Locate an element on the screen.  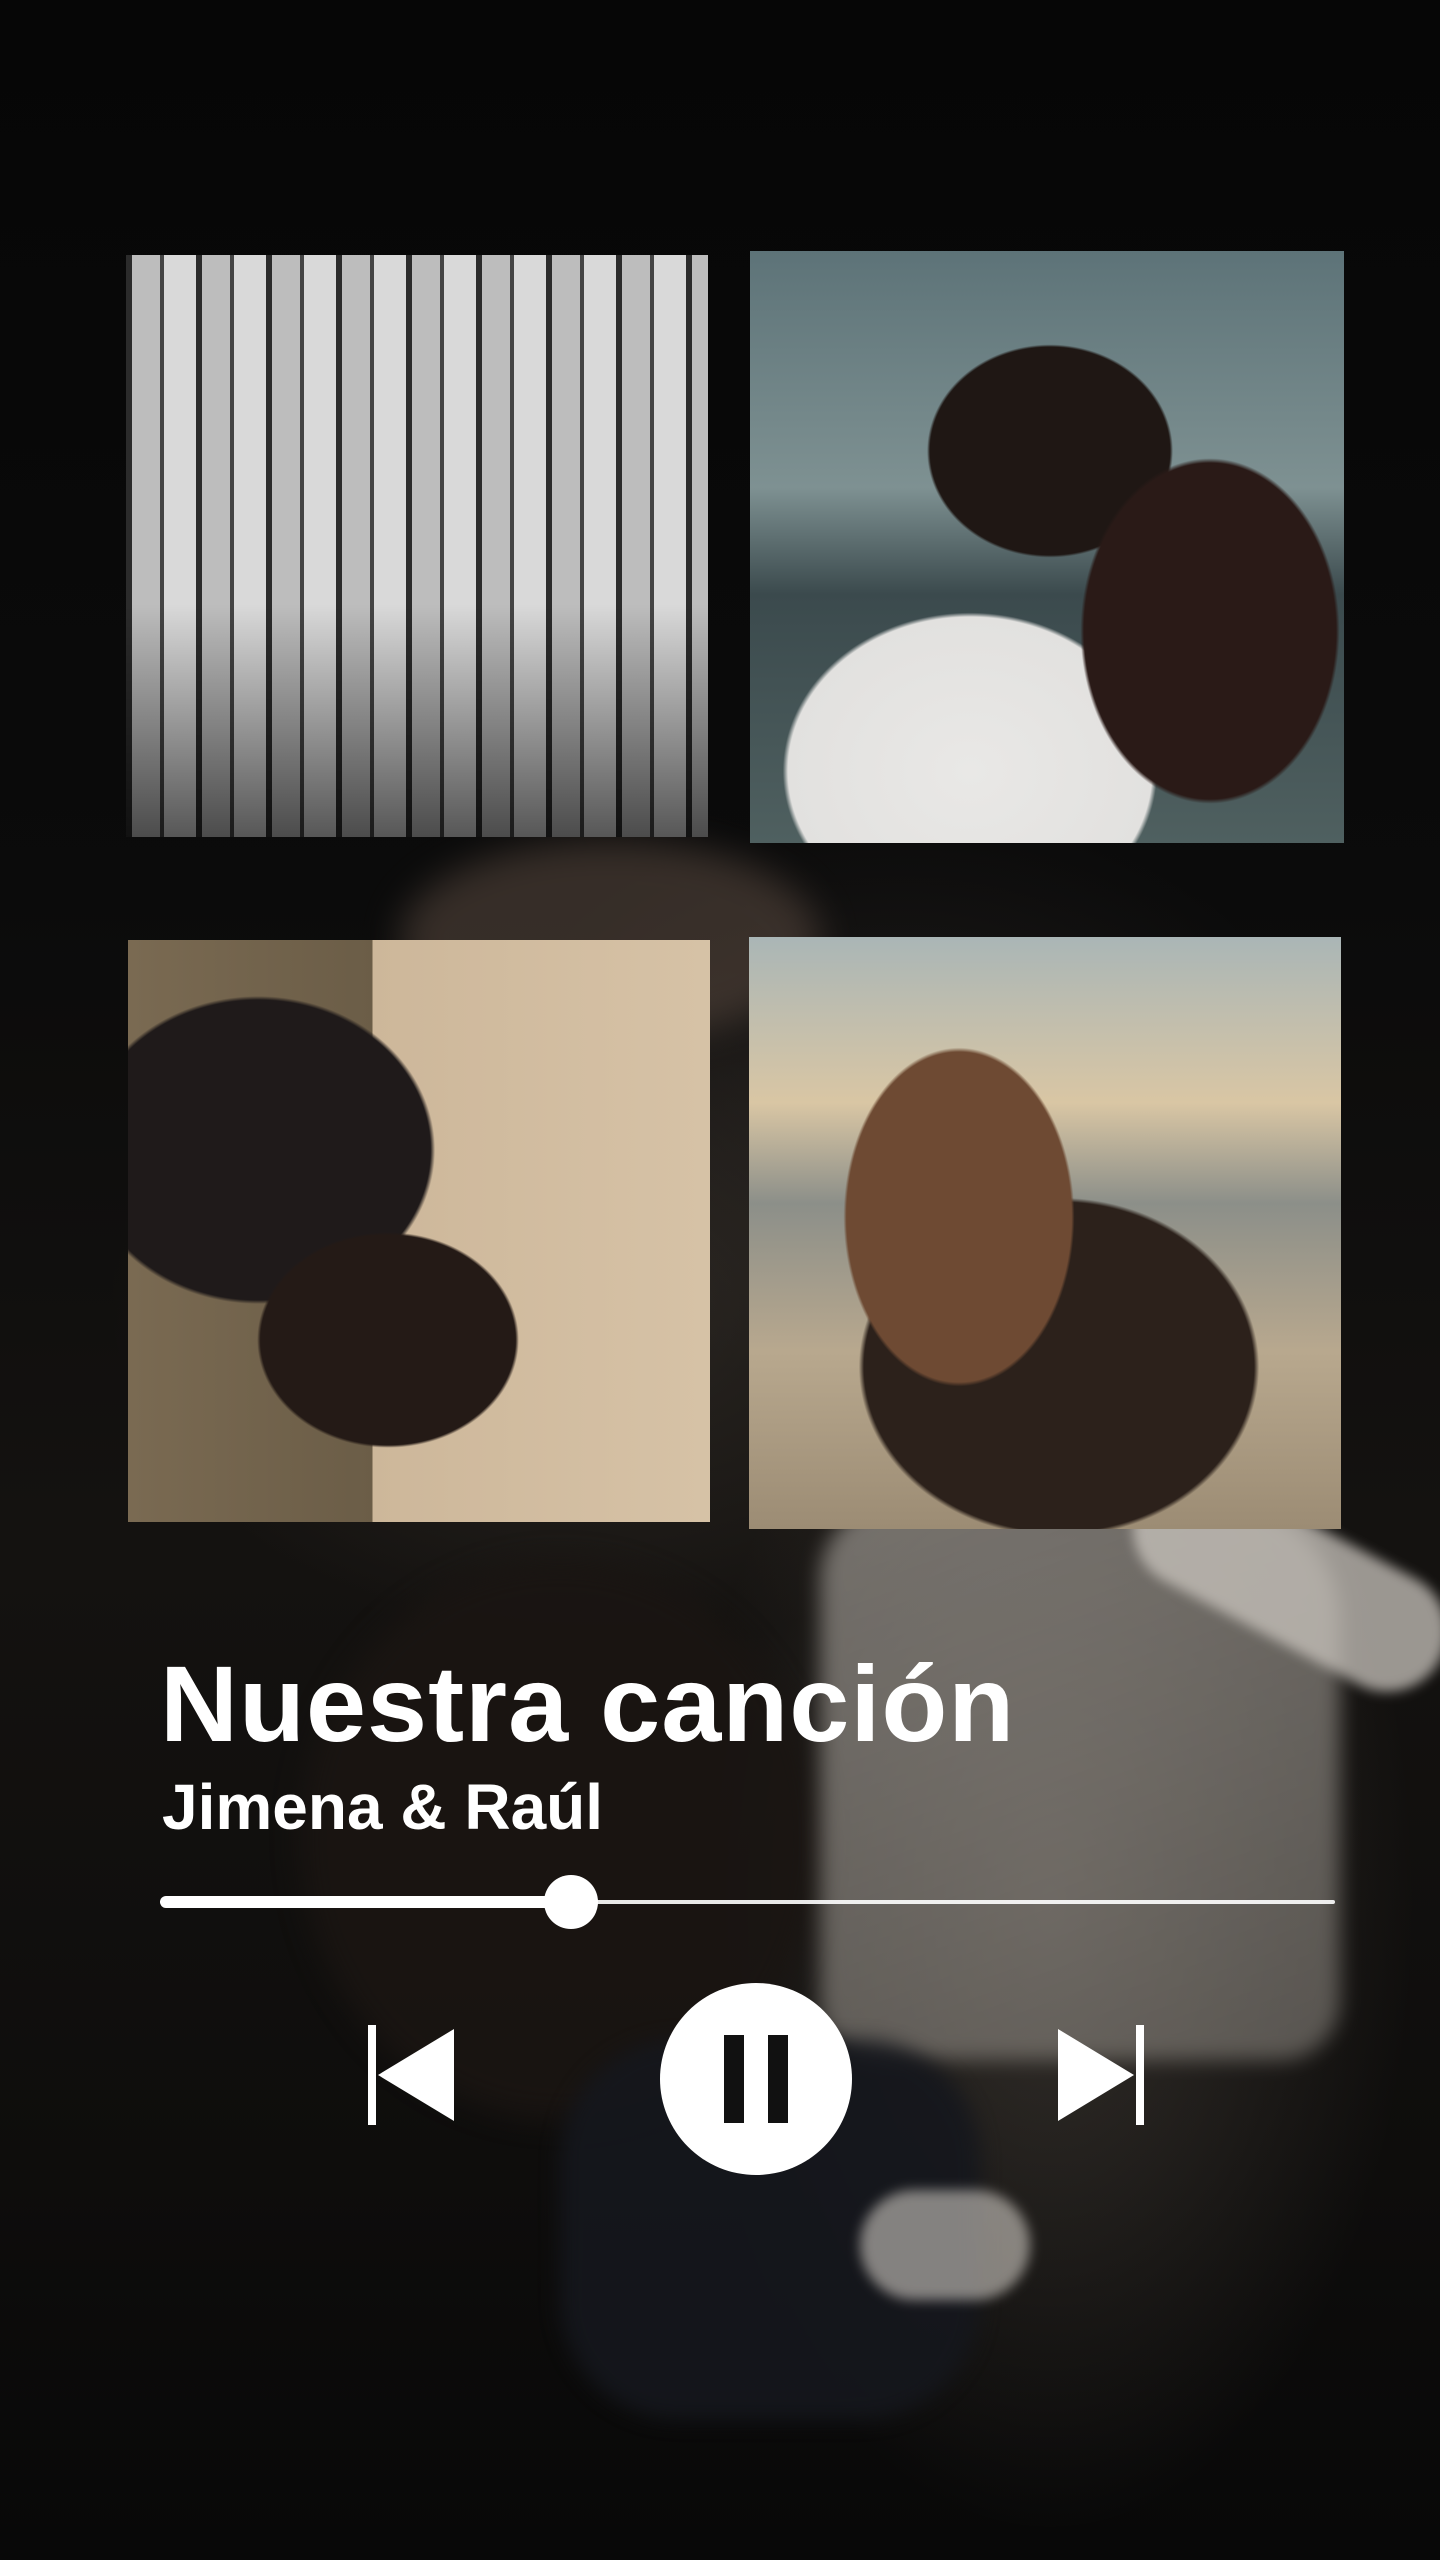
pause-button is located at coordinates (756, 2079).